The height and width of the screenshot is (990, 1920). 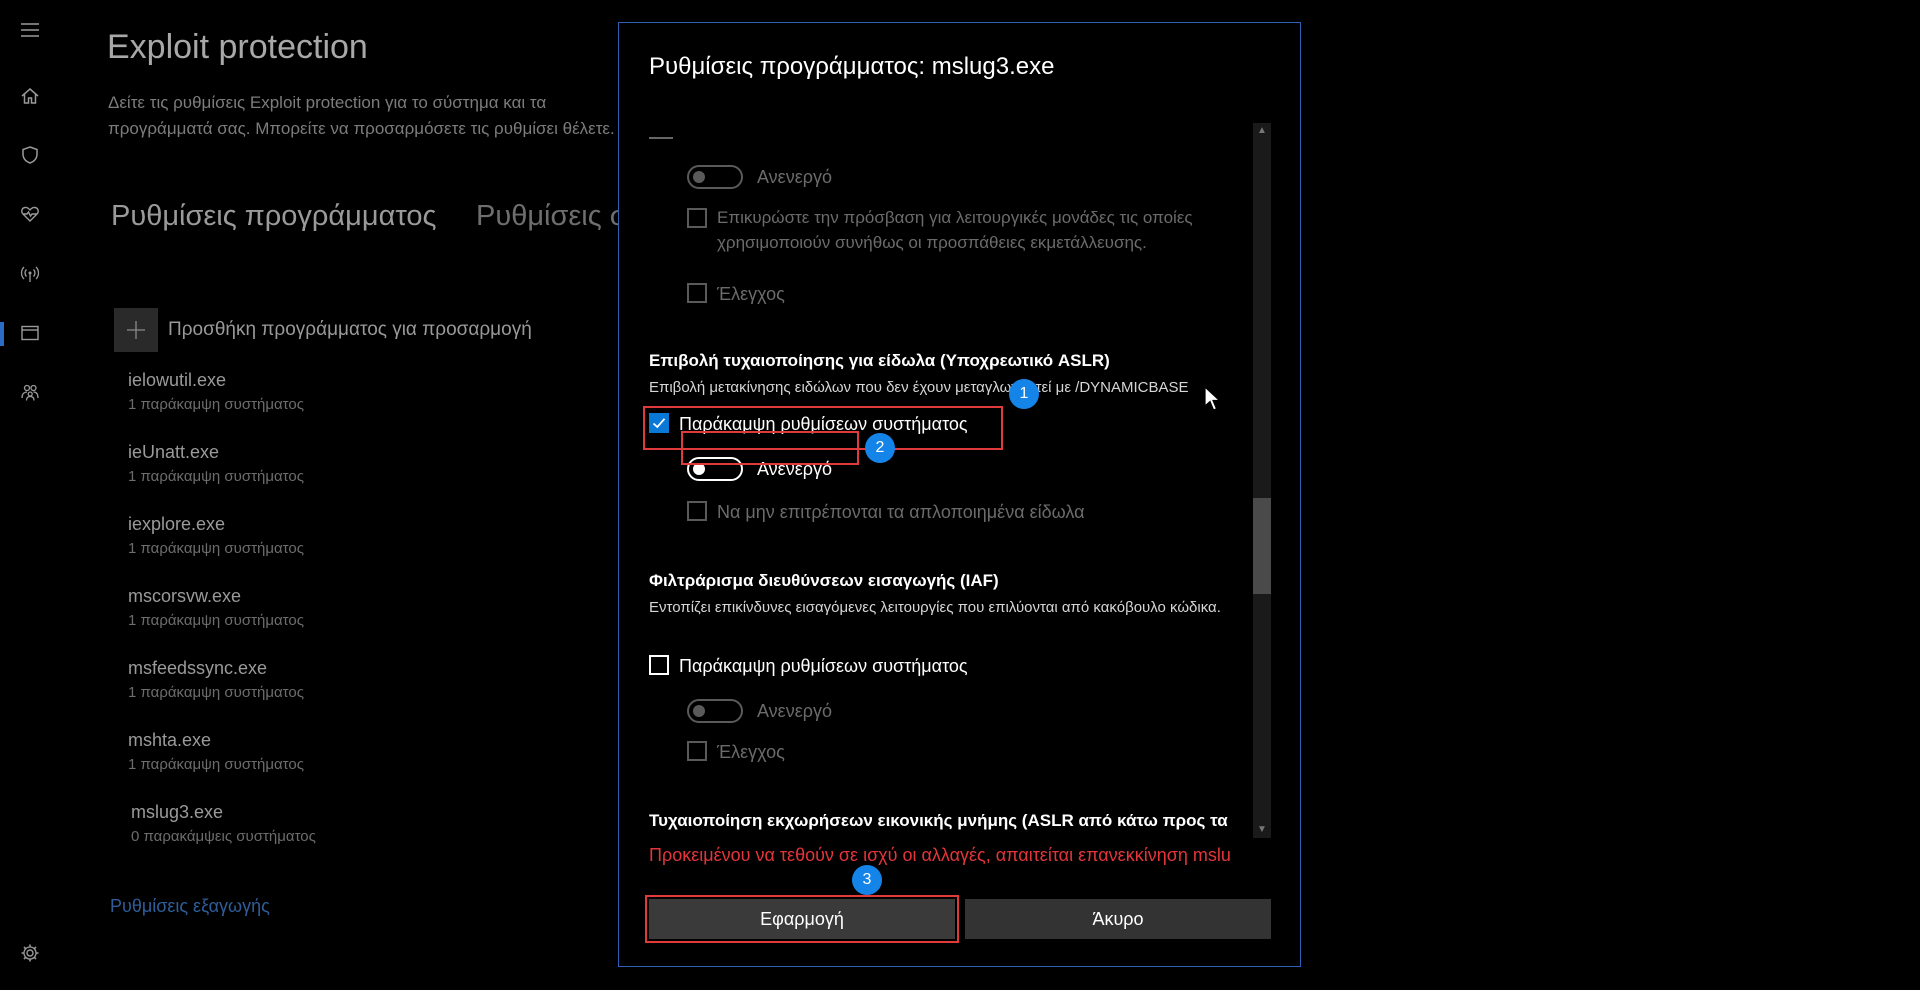 What do you see at coordinates (1262, 480) in the screenshot?
I see `dialog-scrollbar: ▲ ▼` at bounding box center [1262, 480].